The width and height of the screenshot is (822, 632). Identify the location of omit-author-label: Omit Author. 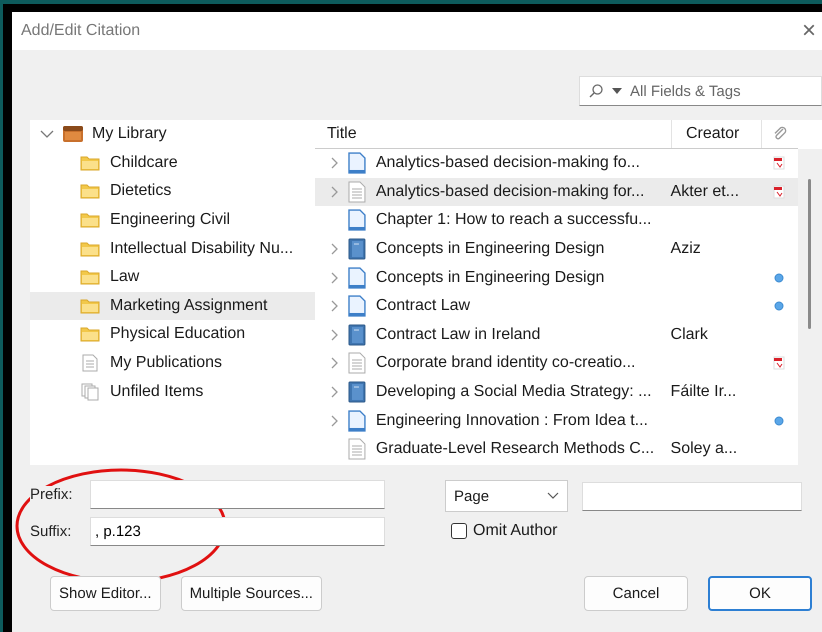
(515, 531).